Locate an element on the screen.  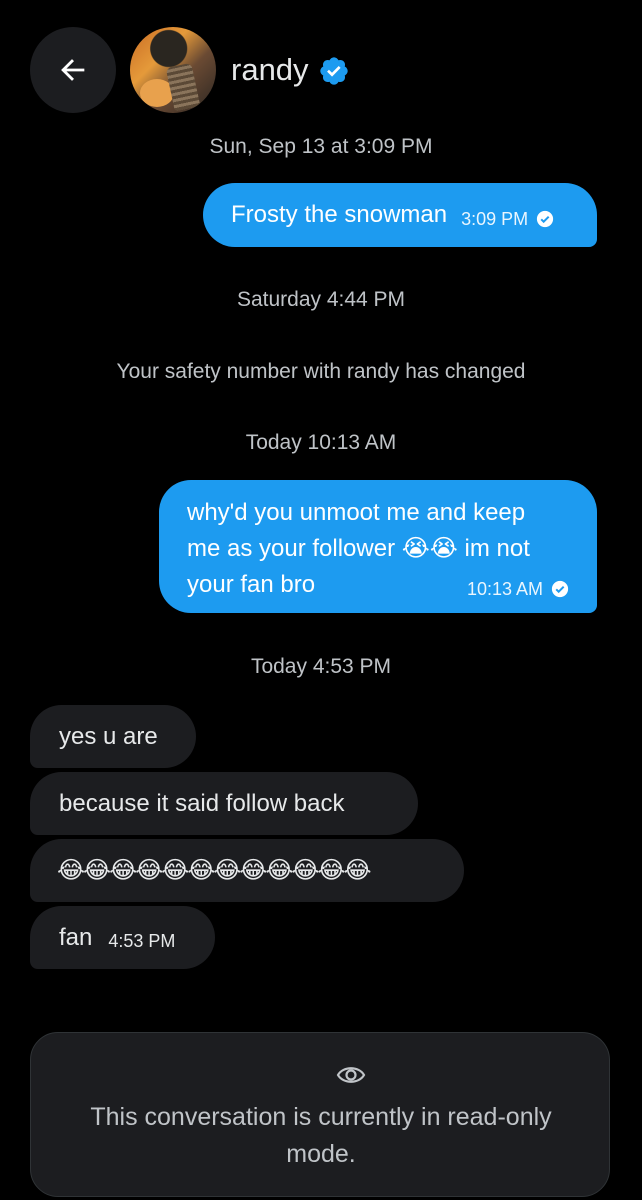
arrow-left-icon is located at coordinates (73, 70).